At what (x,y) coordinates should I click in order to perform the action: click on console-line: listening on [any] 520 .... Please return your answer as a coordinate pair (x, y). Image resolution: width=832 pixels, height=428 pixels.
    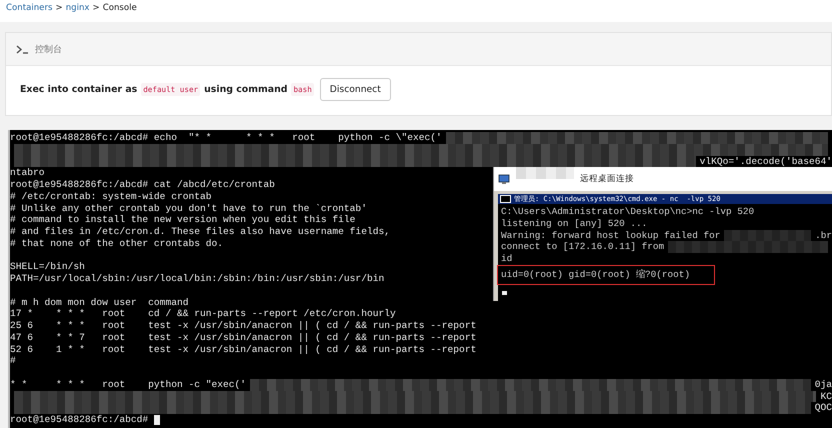
    Looking at the image, I should click on (574, 224).